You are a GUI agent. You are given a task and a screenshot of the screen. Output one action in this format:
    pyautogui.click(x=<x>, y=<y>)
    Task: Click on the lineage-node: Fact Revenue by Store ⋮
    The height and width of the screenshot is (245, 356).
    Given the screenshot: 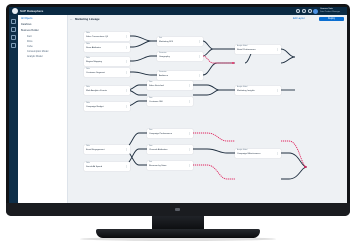 What is the action you would take?
    pyautogui.click(x=170, y=165)
    